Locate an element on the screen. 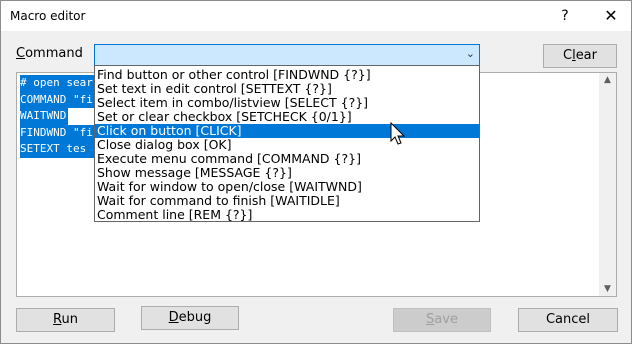 This screenshot has width=632, height=344. code-line: SETEXT tes is located at coordinates (57, 149).